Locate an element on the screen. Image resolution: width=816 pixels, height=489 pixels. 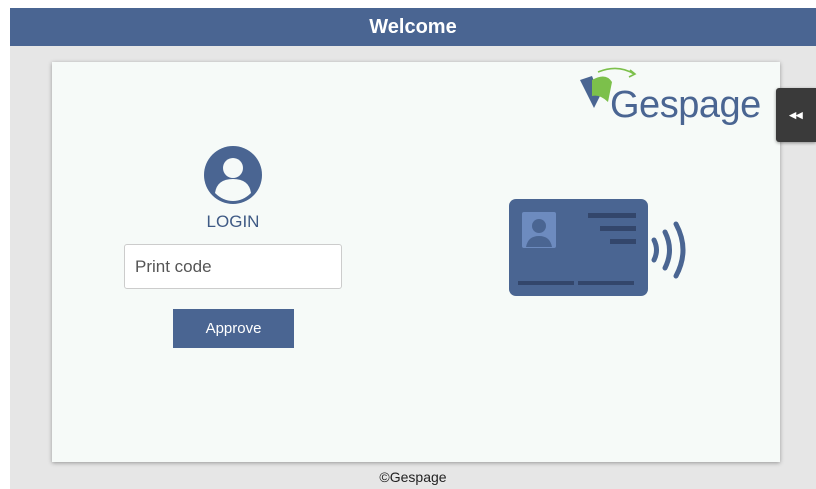
print-code-input is located at coordinates (233, 266).